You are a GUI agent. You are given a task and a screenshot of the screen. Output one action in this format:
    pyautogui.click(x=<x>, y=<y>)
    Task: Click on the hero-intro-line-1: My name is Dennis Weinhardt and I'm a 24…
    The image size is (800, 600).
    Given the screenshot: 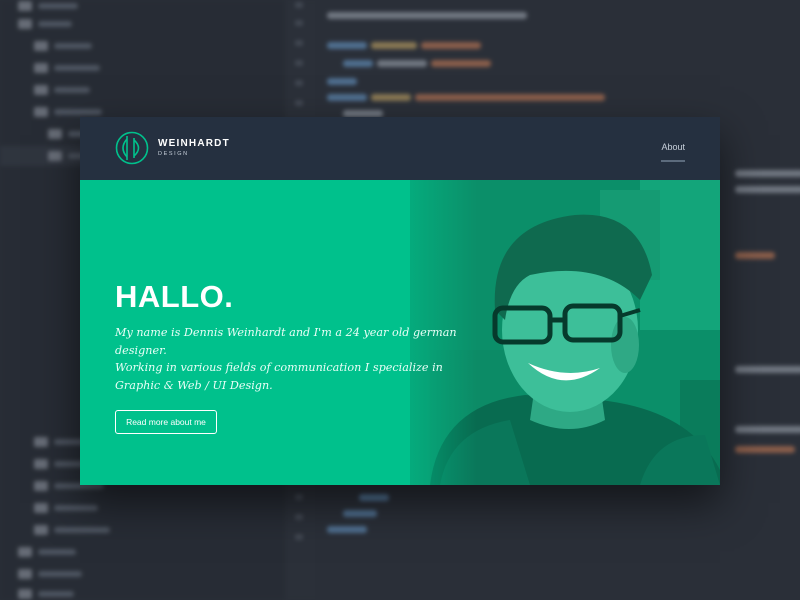 What is the action you would take?
    pyautogui.click(x=286, y=341)
    